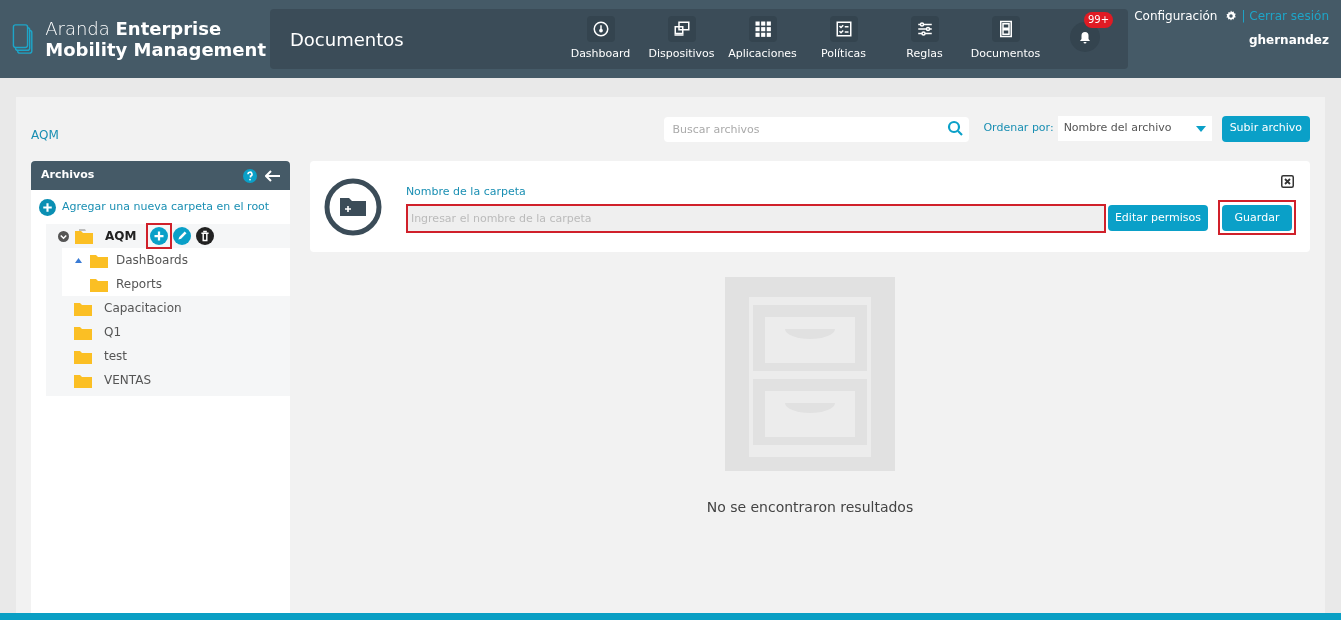 The height and width of the screenshot is (620, 1341). What do you see at coordinates (47, 207) in the screenshot?
I see `add-icon` at bounding box center [47, 207].